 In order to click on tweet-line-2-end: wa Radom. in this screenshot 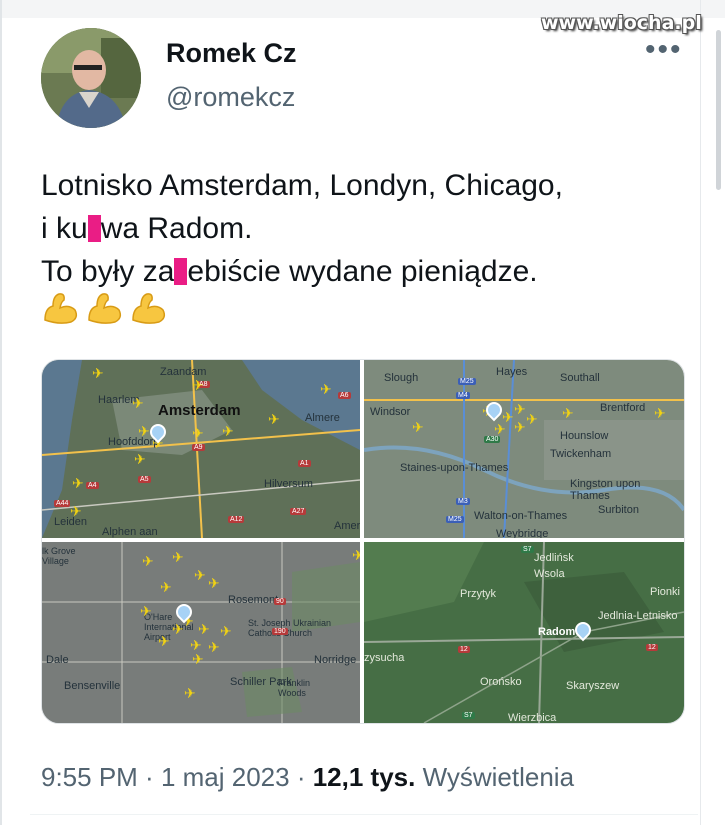, I will do `click(176, 228)`.